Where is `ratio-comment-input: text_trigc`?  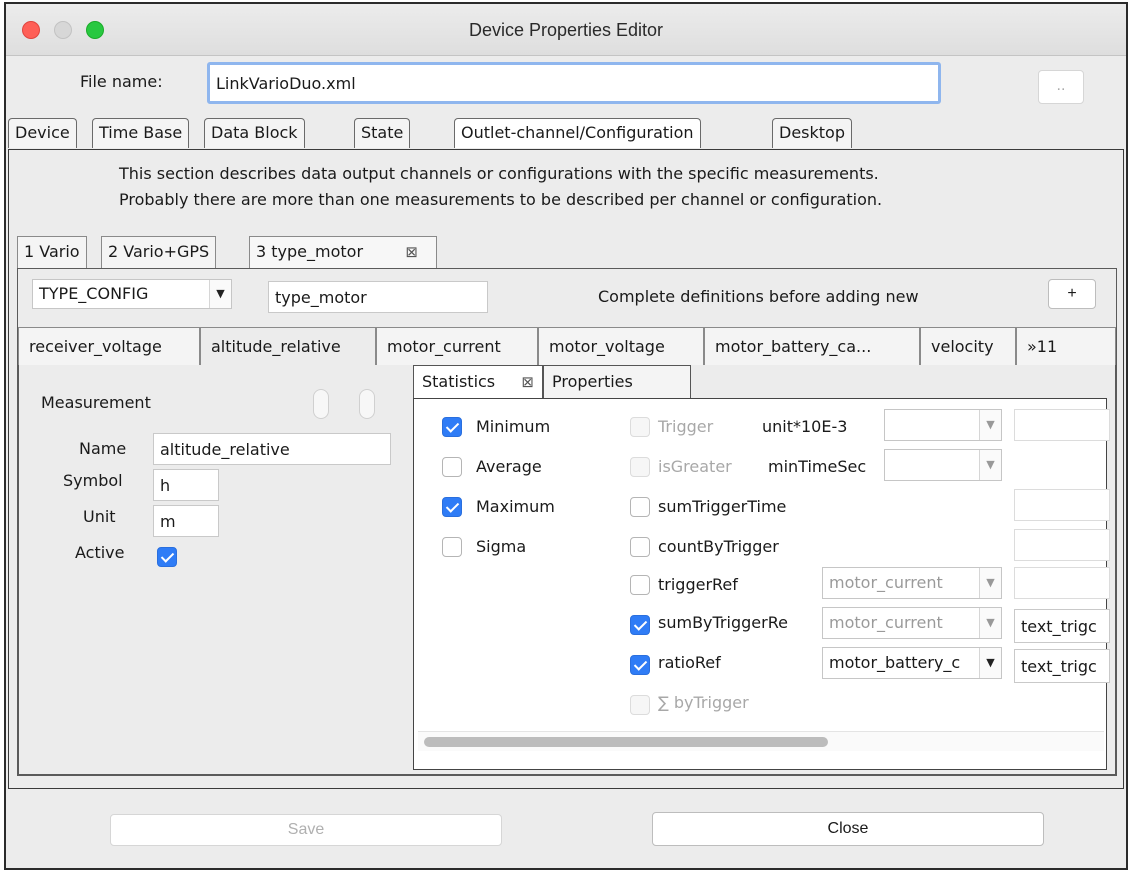 ratio-comment-input: text_trigc is located at coordinates (1062, 666).